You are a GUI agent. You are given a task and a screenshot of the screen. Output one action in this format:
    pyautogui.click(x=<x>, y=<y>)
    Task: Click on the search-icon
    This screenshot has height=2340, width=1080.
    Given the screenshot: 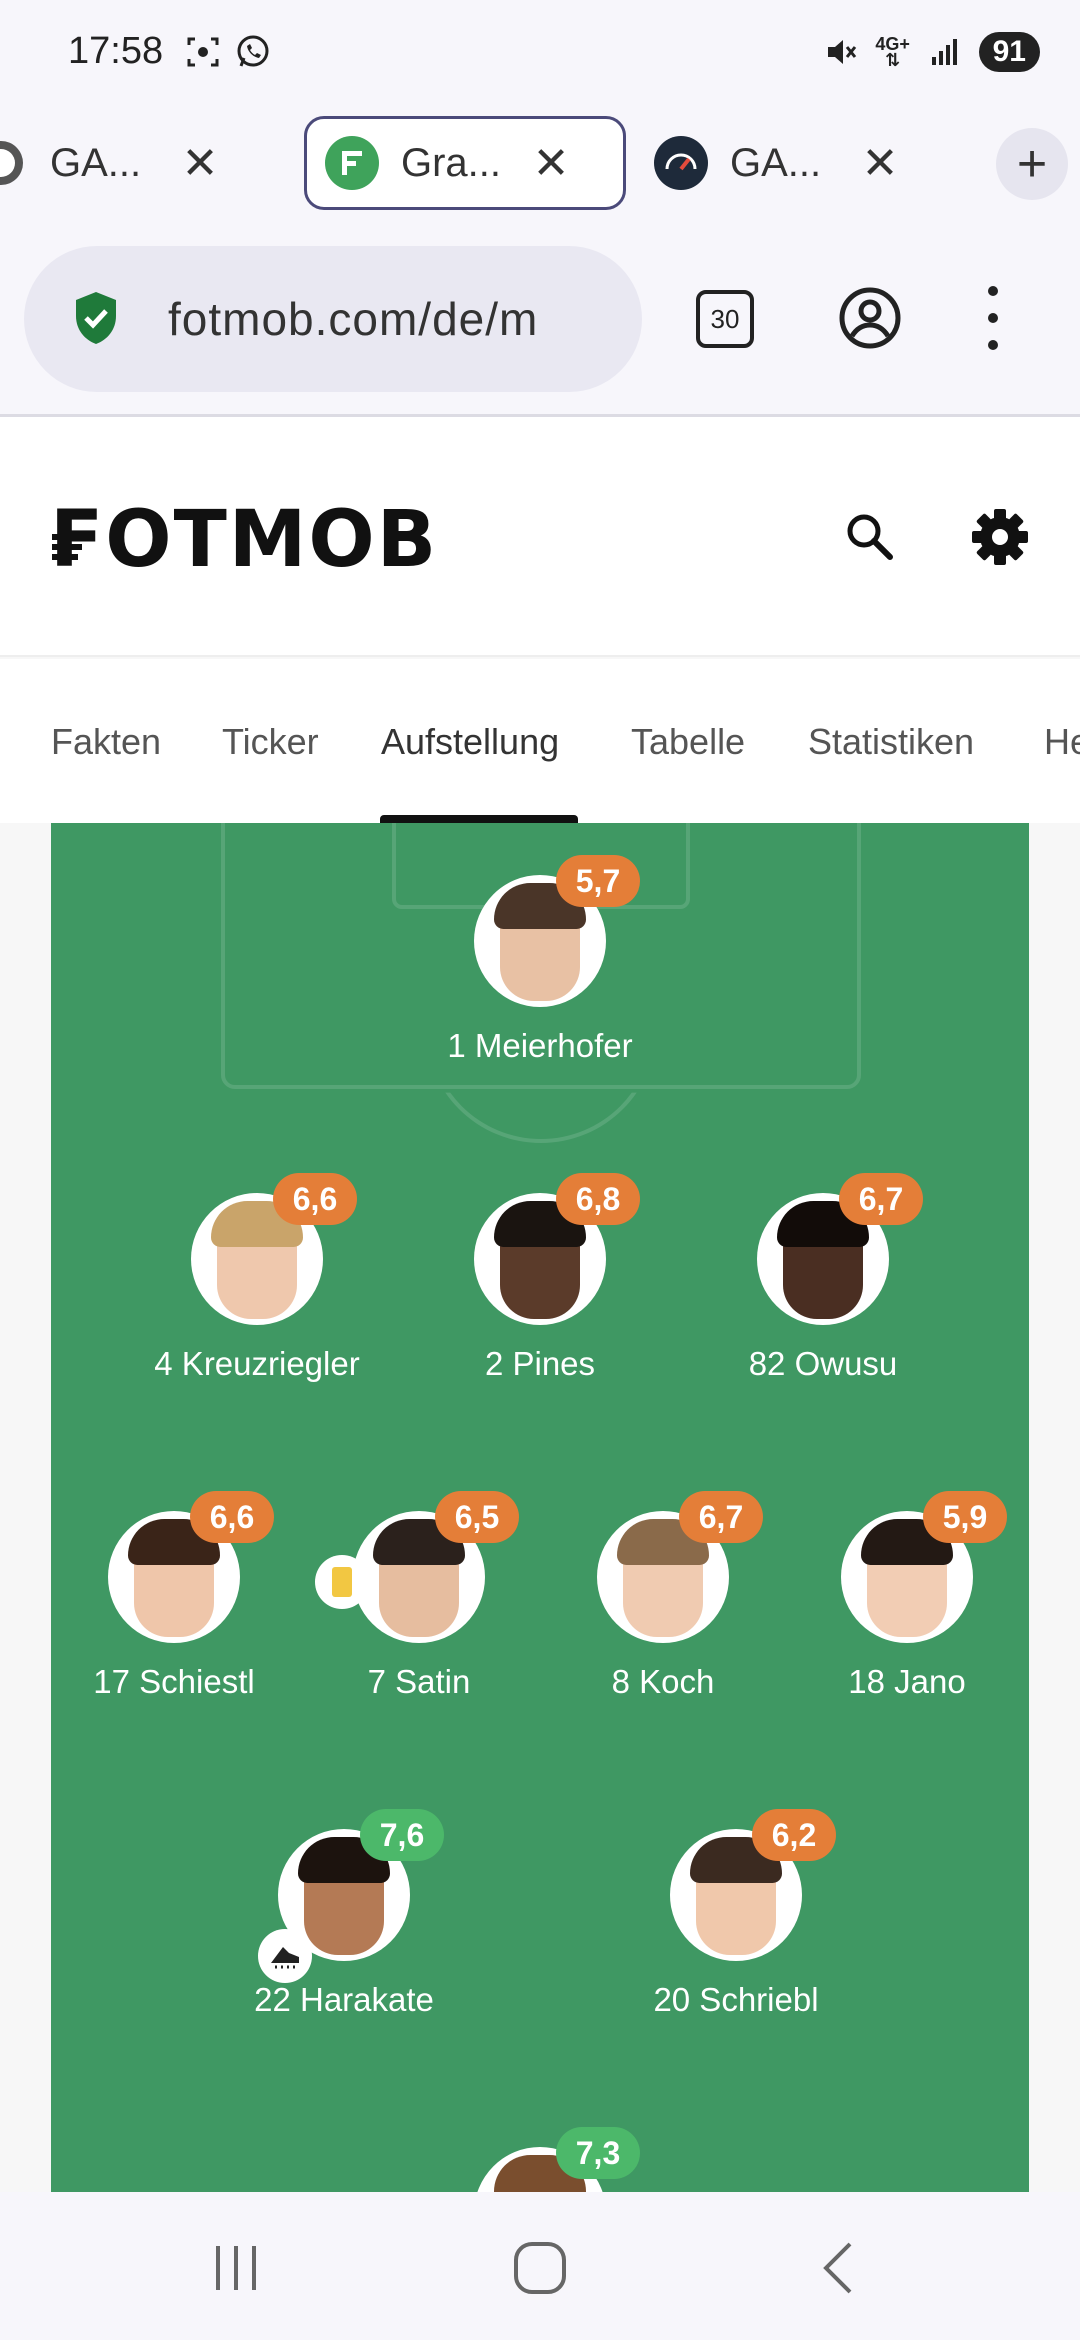 What is the action you would take?
    pyautogui.click(x=870, y=537)
    